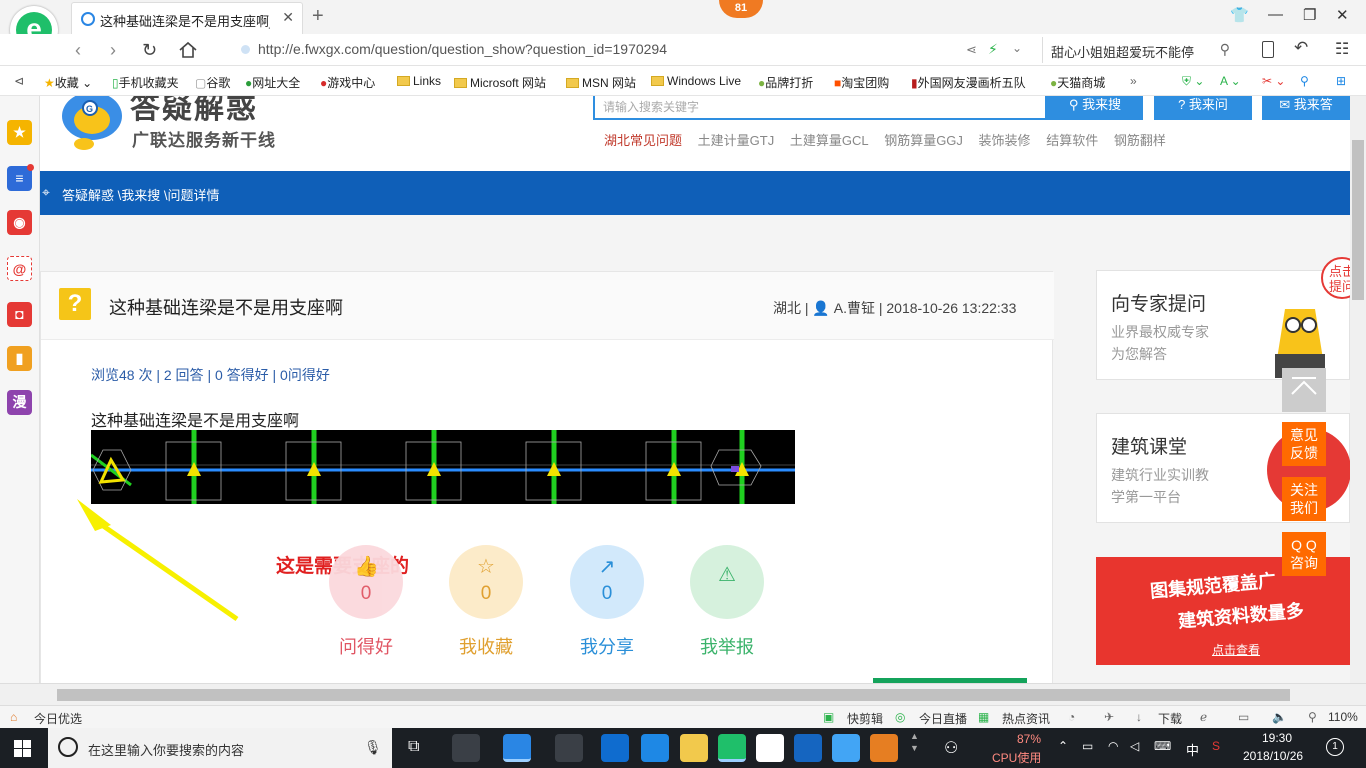 The image size is (1366, 768). What do you see at coordinates (188, 50) in the screenshot?
I see `home-icon` at bounding box center [188, 50].